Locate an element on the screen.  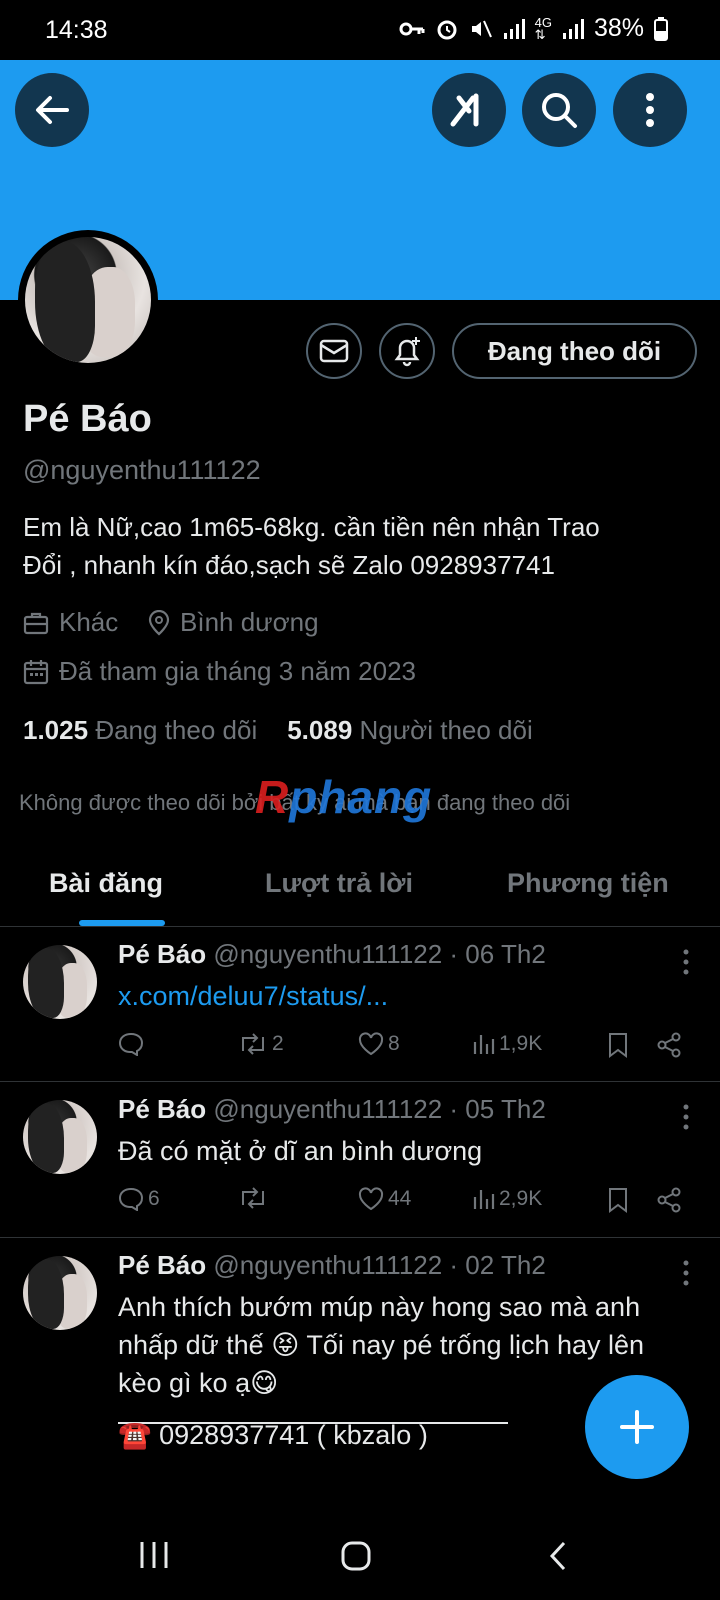
post-header: Pé Báo @nguyenthu111122 · 05 Th2 is located at coordinates (332, 1109).